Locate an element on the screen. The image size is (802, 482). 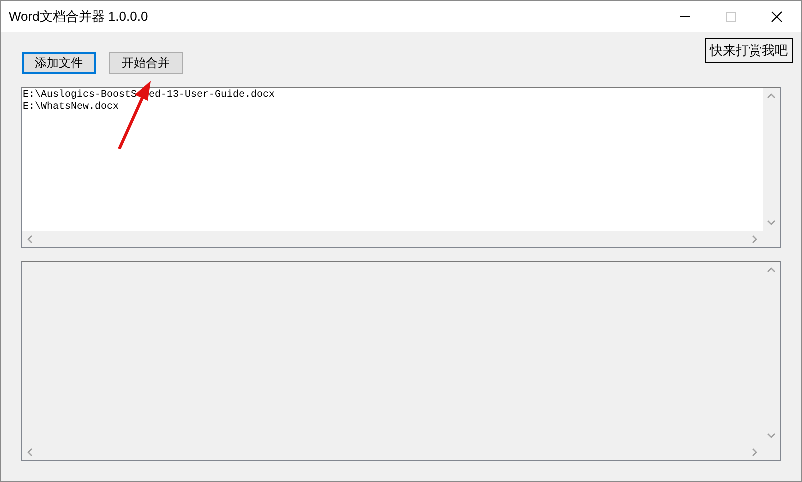
toolbar-button: 添加文件 is located at coordinates (59, 63).